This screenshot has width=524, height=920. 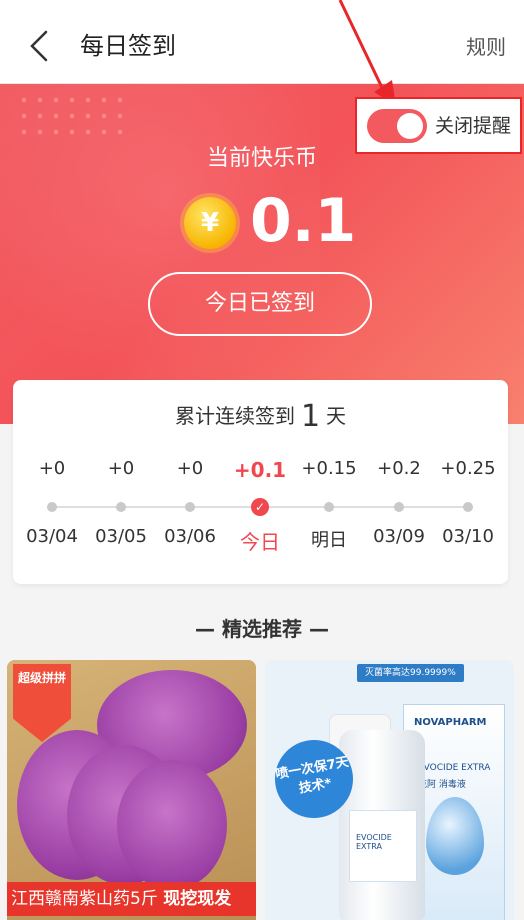 I want to click on nav-bar: 每日签到 规则, so click(x=262, y=46).